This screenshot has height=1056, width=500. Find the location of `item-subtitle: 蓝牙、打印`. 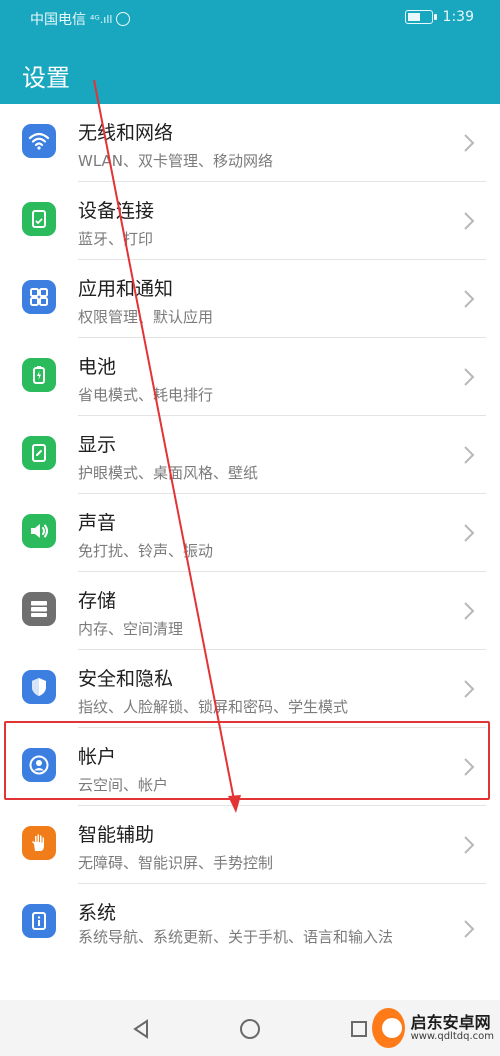

item-subtitle: 蓝牙、打印 is located at coordinates (116, 239).